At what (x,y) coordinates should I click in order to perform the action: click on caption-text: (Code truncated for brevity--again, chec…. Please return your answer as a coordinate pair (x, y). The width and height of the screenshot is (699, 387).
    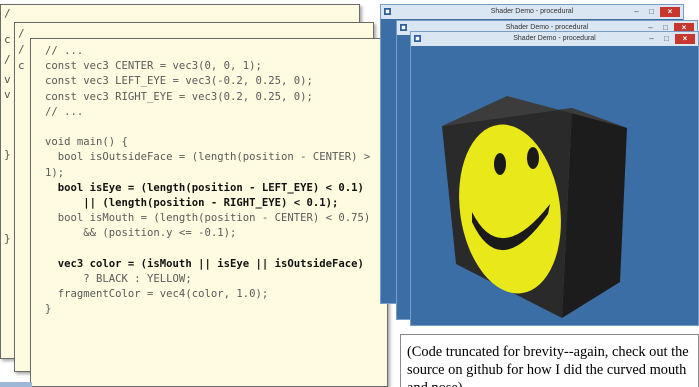
    Looking at the image, I should click on (548, 365).